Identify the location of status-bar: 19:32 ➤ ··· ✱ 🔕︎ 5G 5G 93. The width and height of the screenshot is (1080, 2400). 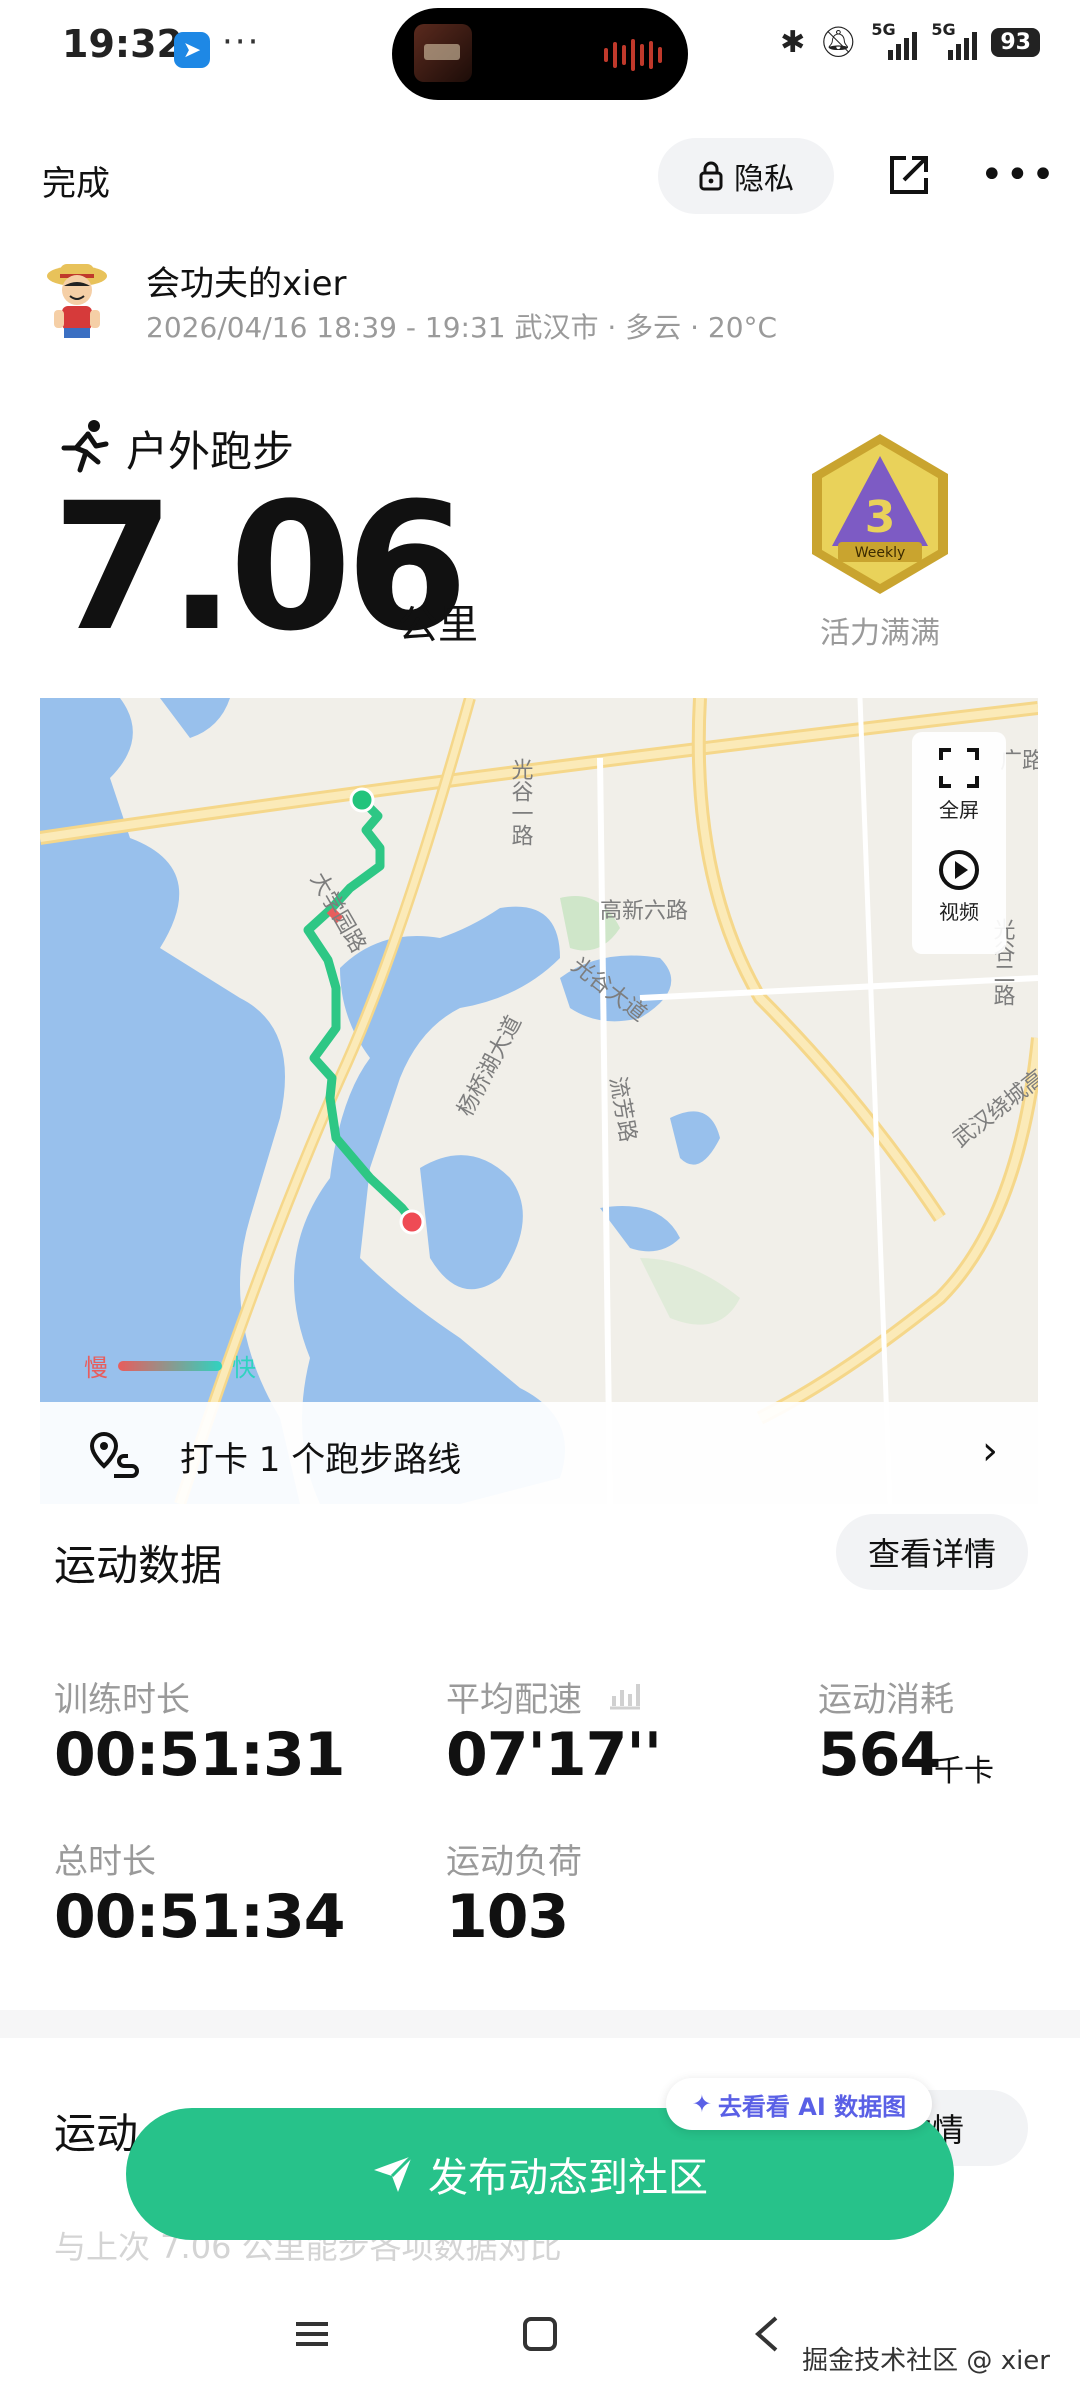
(540, 50).